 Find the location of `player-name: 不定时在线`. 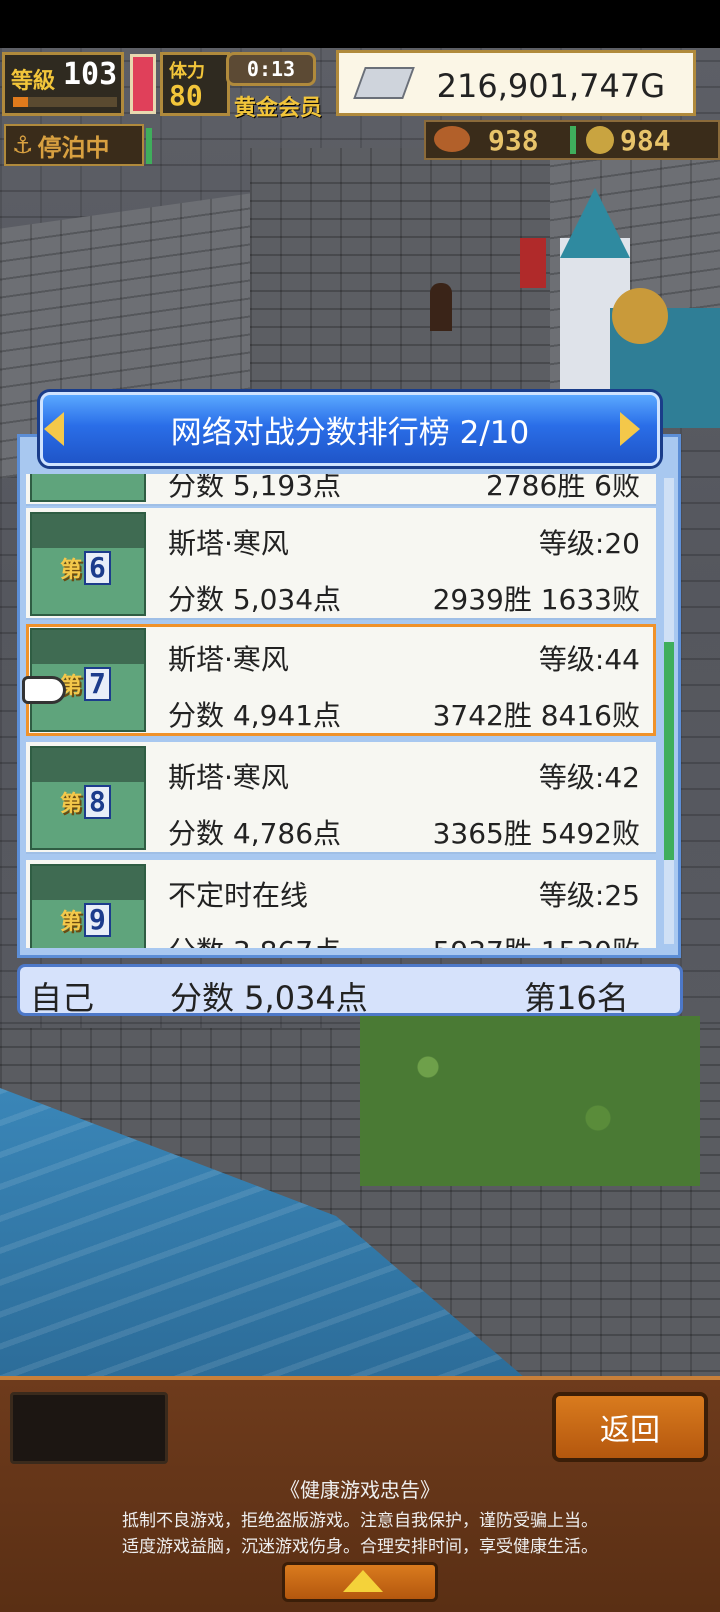

player-name: 不定时在线 is located at coordinates (238, 895).